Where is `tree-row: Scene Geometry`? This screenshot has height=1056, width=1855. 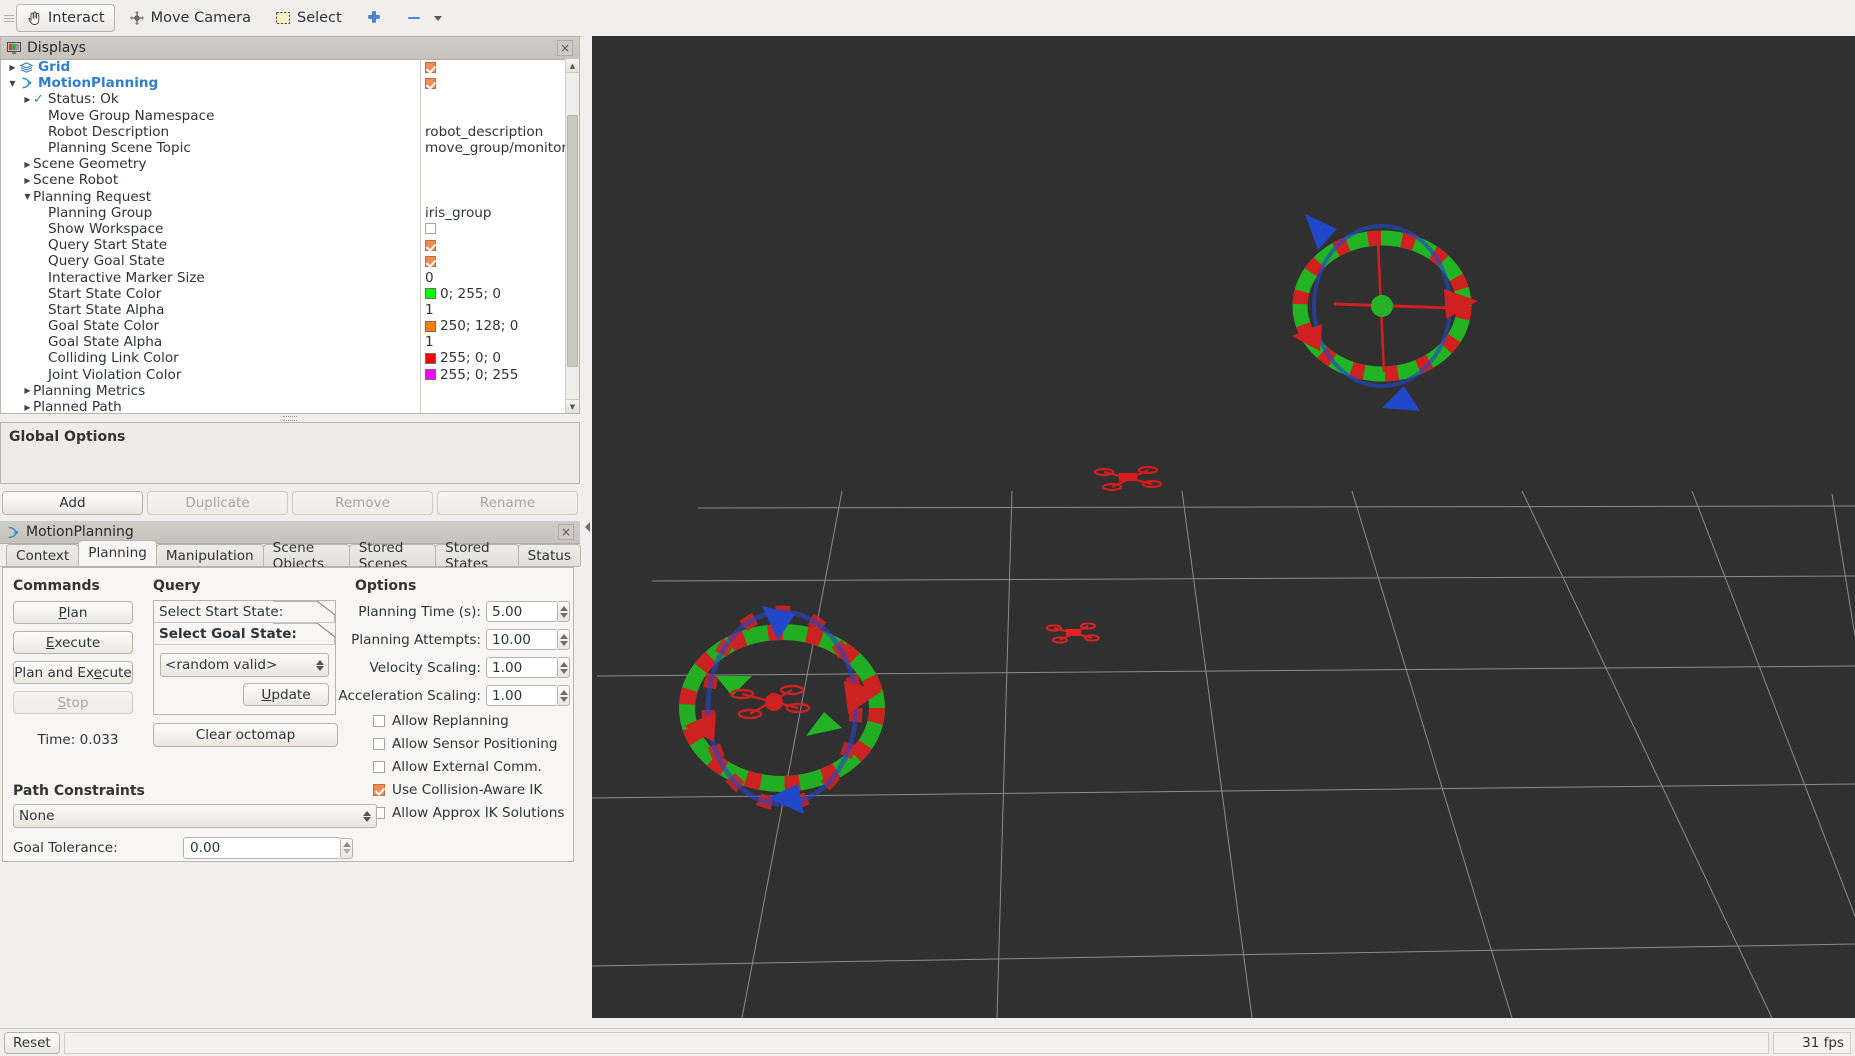
tree-row: Scene Geometry is located at coordinates (290, 164).